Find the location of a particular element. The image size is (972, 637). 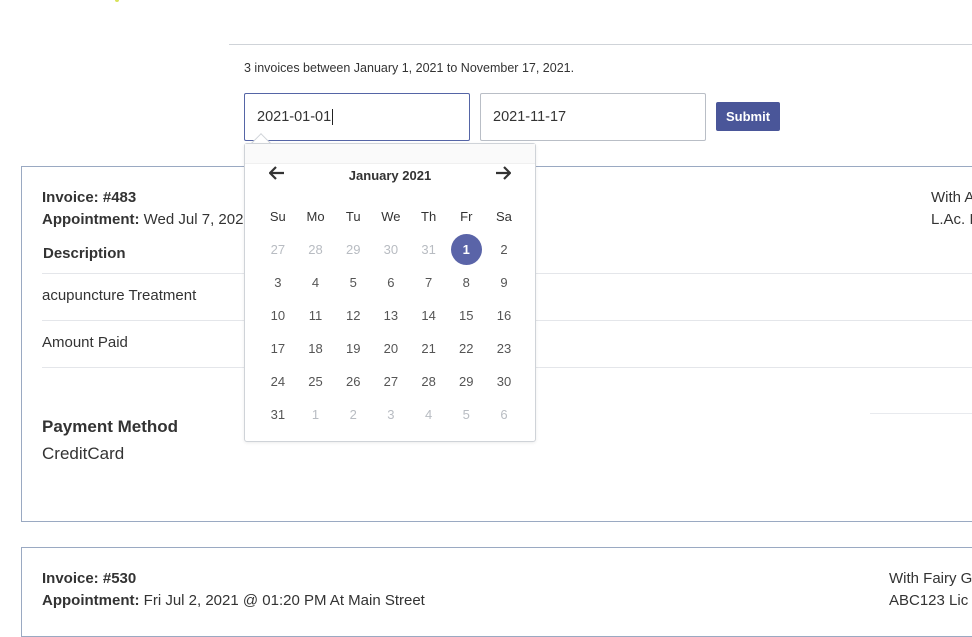

week-row: 31 1 2 3 4 5 6 is located at coordinates (391, 414).